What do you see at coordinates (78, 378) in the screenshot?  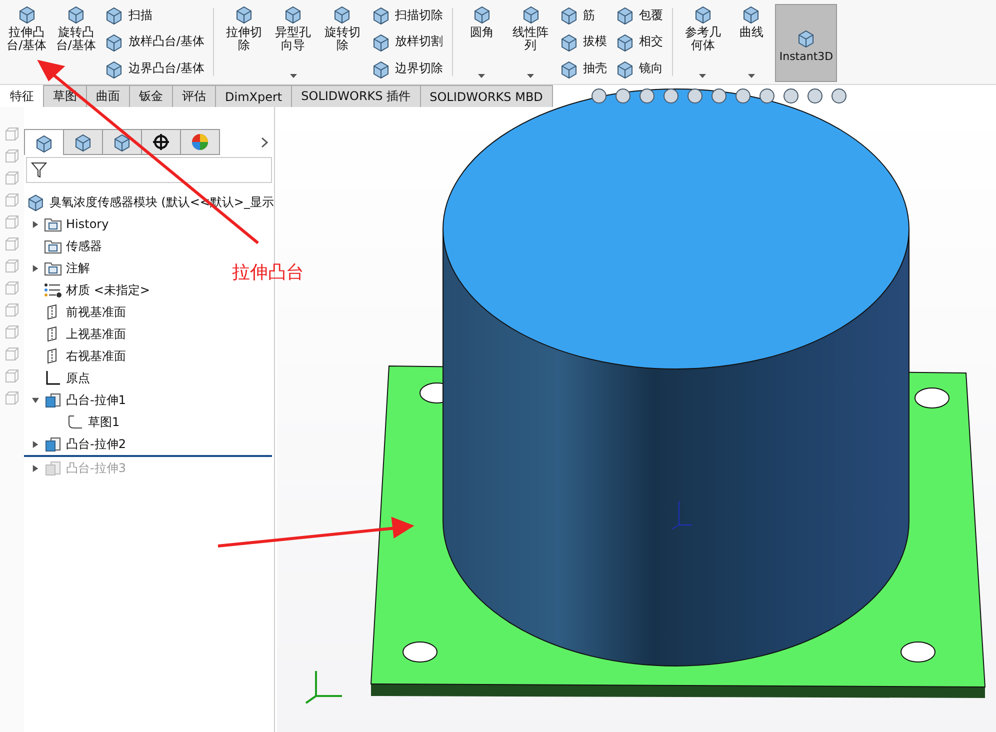 I see `tree-item: 原点` at bounding box center [78, 378].